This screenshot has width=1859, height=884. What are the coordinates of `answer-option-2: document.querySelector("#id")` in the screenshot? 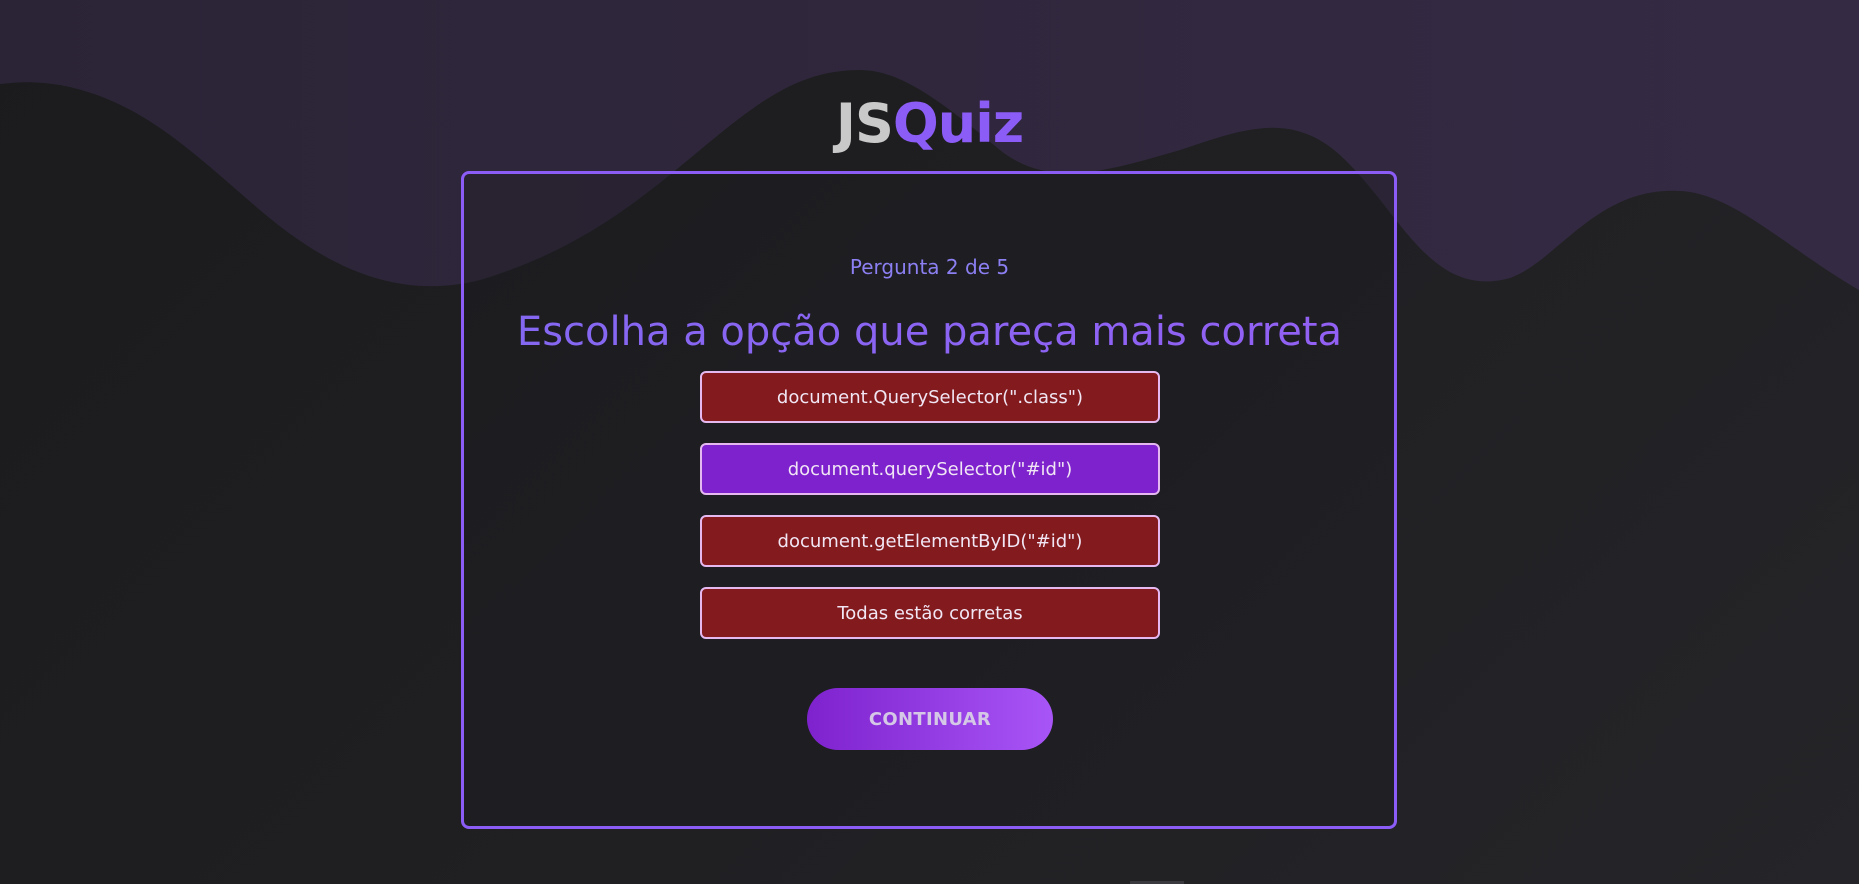 It's located at (930, 469).